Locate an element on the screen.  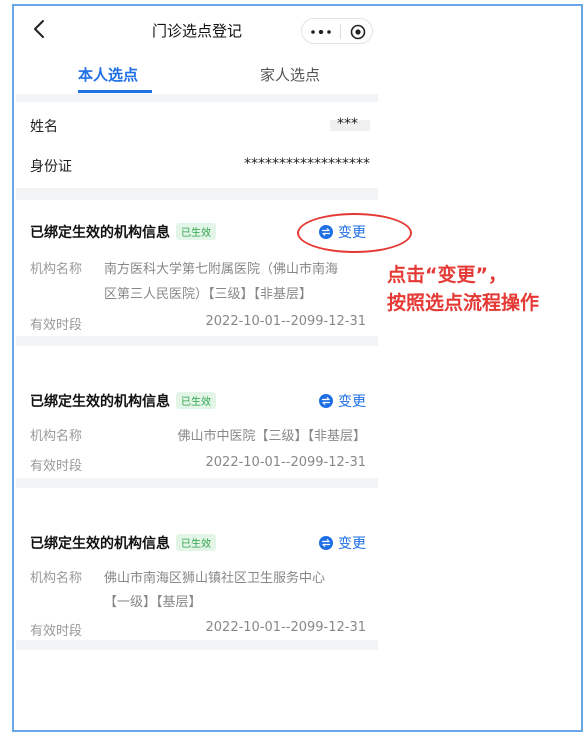
name-value: *** is located at coordinates (347, 124).